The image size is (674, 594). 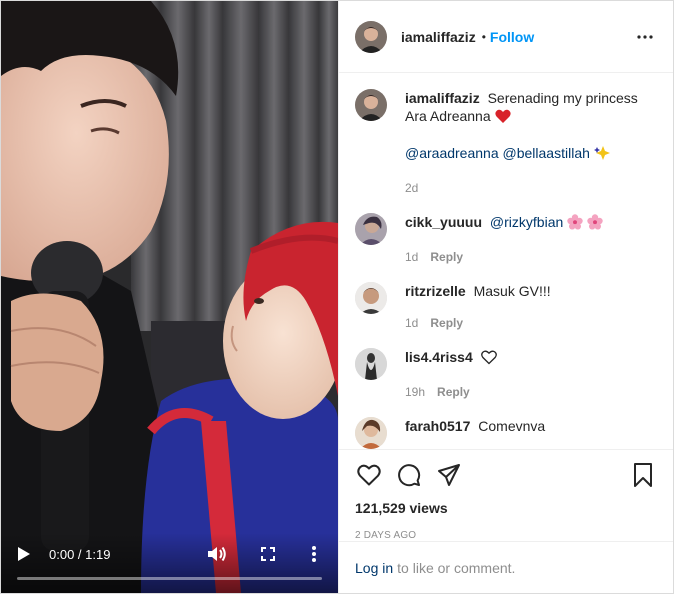 What do you see at coordinates (531, 374) in the screenshot?
I see `comment-body: lis4.4riss4 19h Reply` at bounding box center [531, 374].